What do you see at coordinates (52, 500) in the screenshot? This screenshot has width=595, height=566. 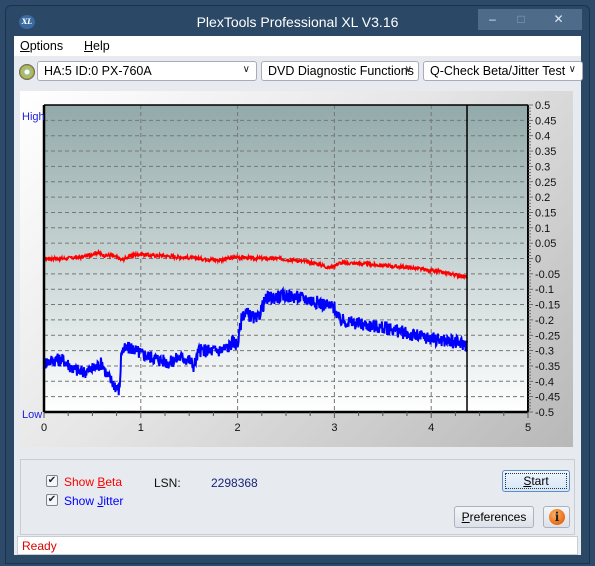 I see `show-jitter-checkbox: ✔` at bounding box center [52, 500].